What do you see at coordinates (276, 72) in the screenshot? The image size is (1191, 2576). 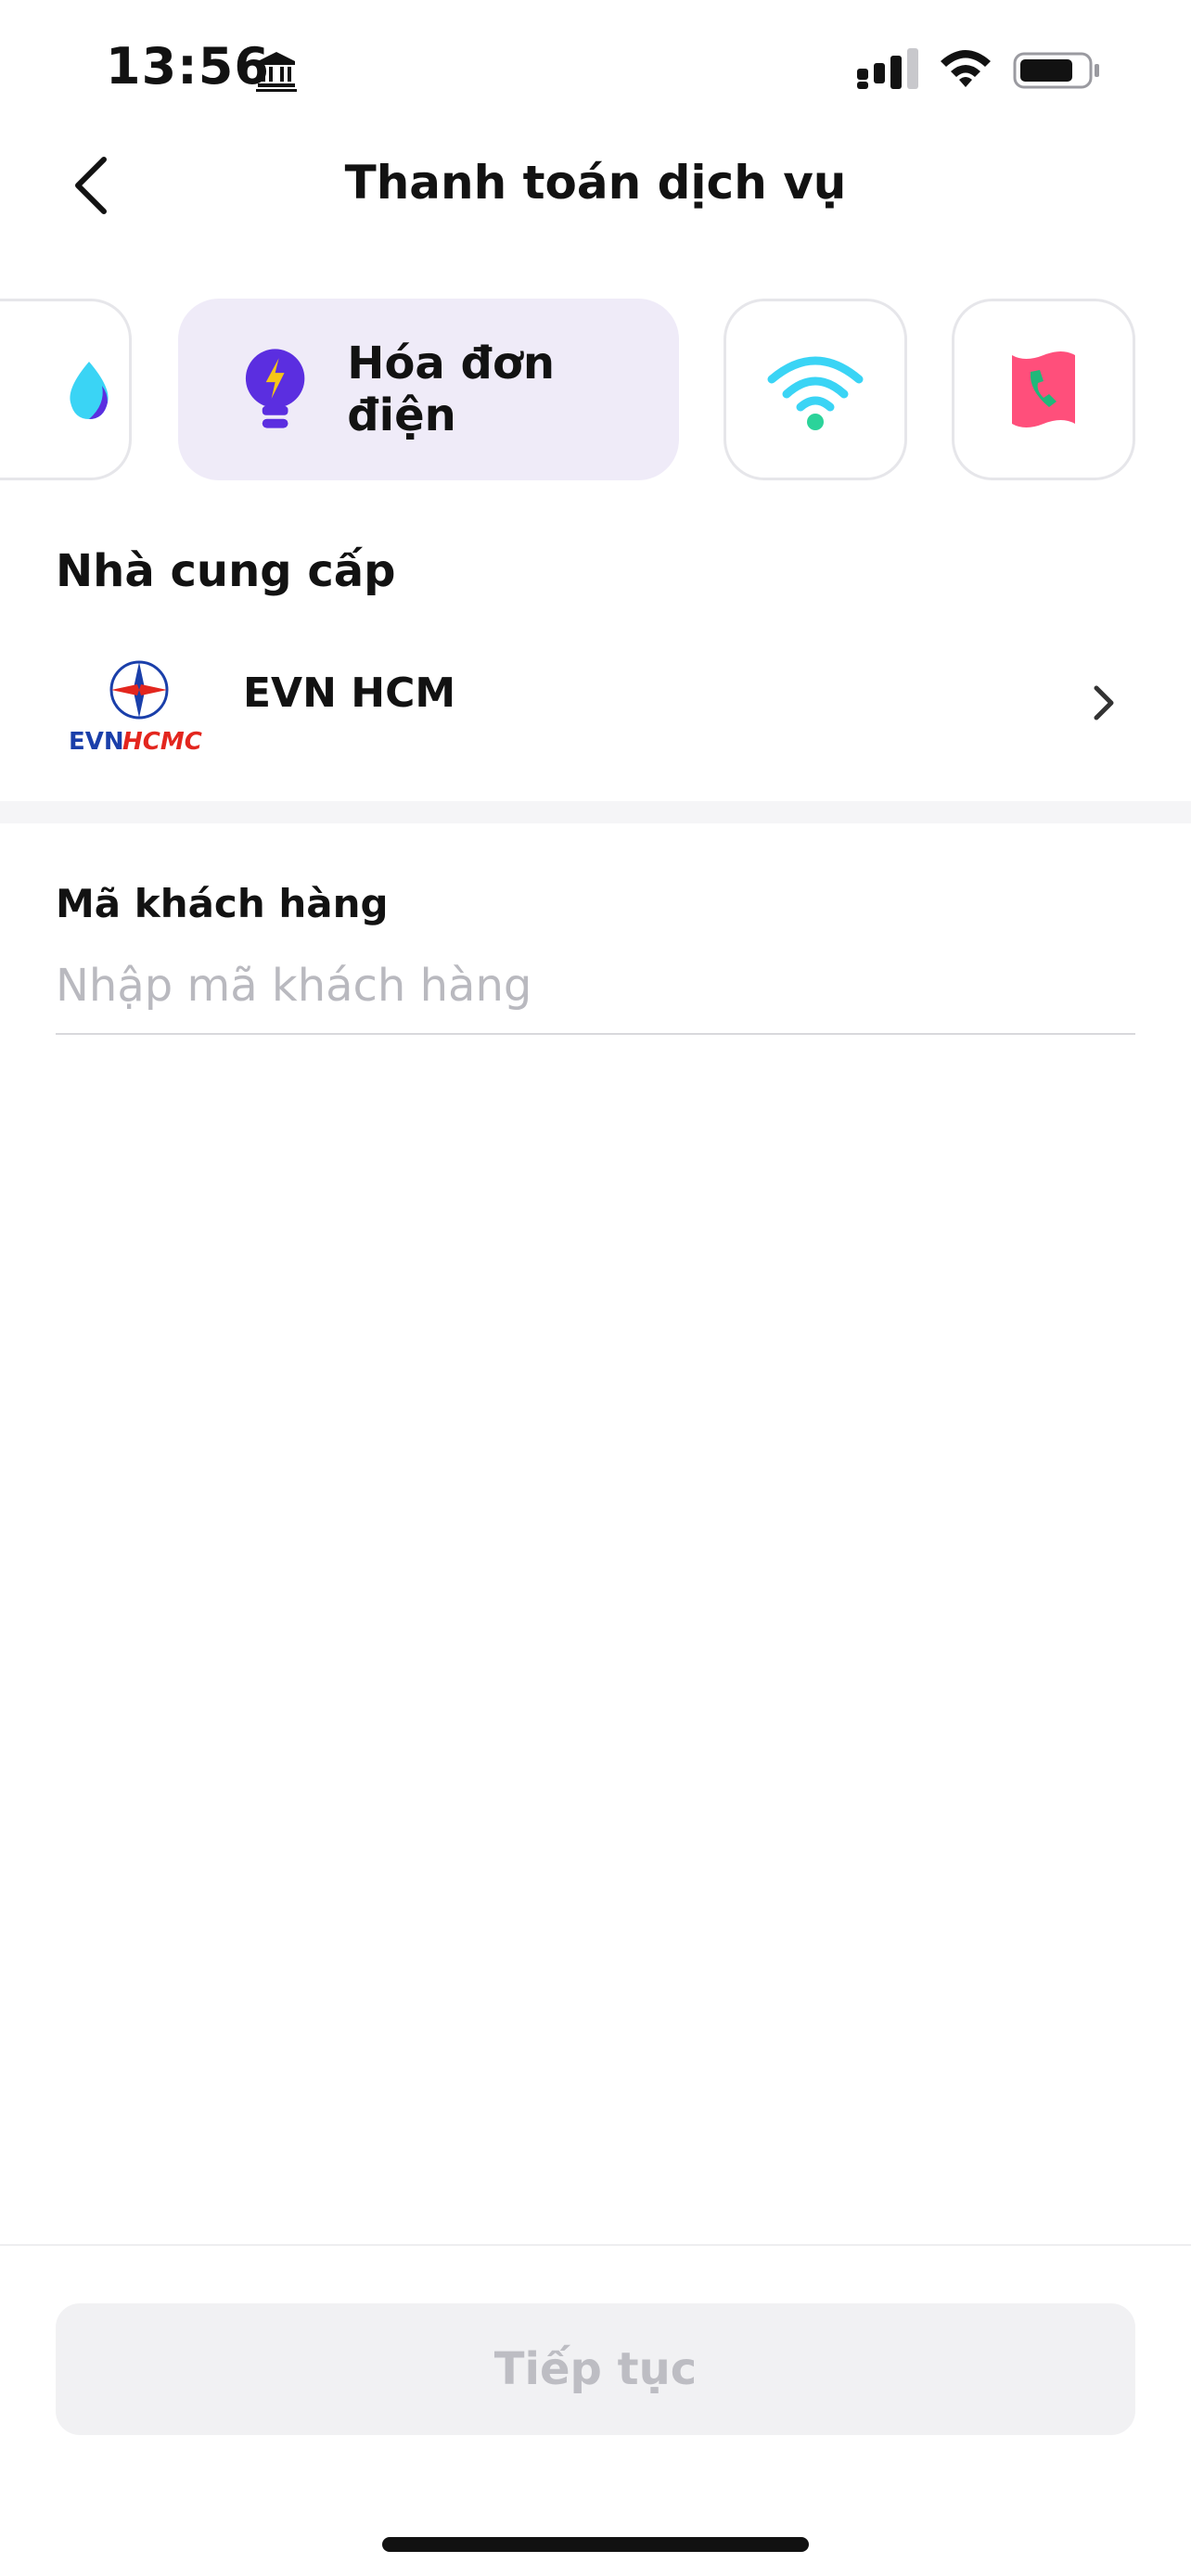 I see `bank-icon` at bounding box center [276, 72].